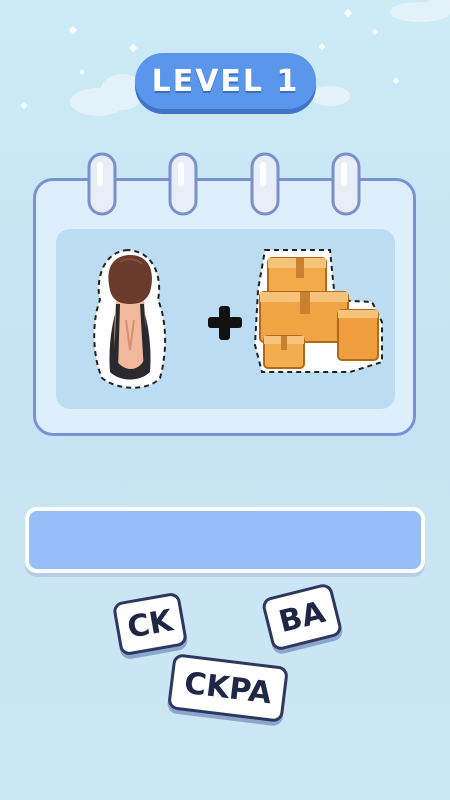 The image size is (450, 800). I want to click on answer-field, so click(225, 540).